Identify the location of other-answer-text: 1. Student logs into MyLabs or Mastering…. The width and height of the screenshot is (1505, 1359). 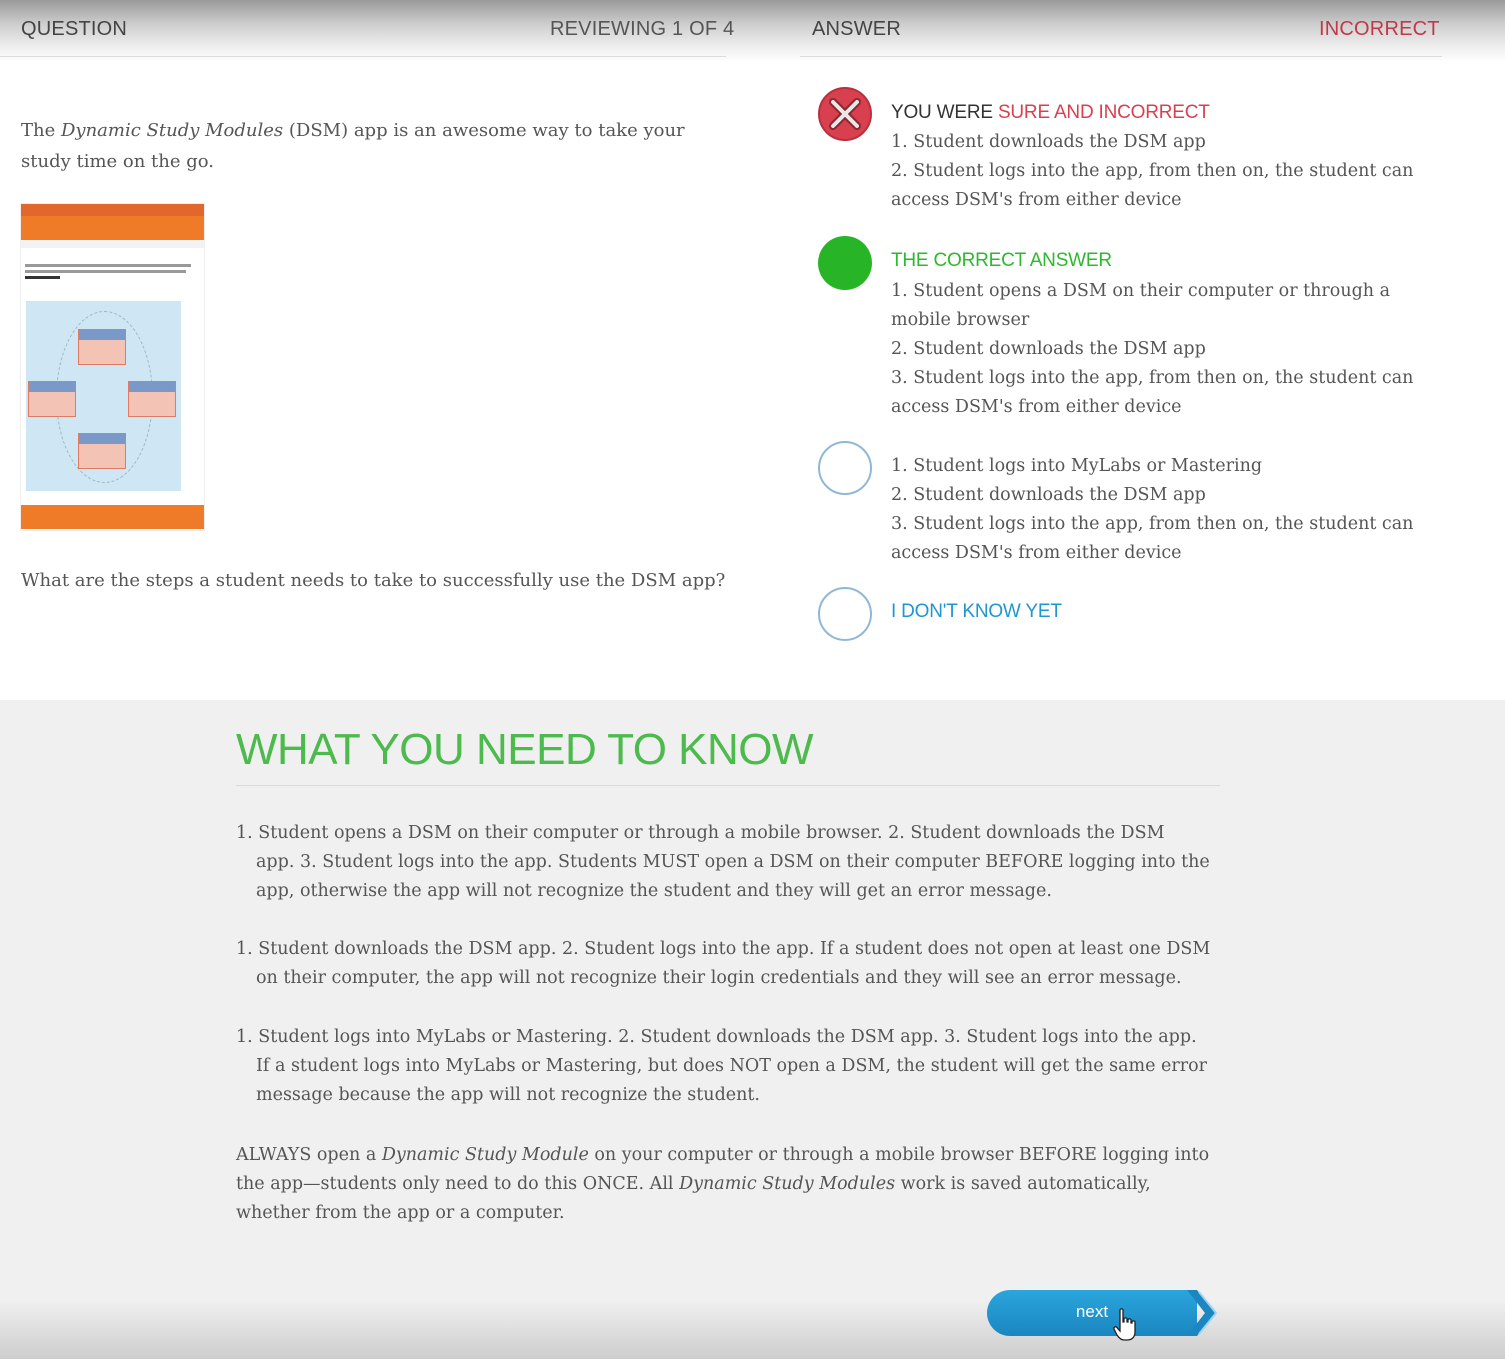
(1163, 510).